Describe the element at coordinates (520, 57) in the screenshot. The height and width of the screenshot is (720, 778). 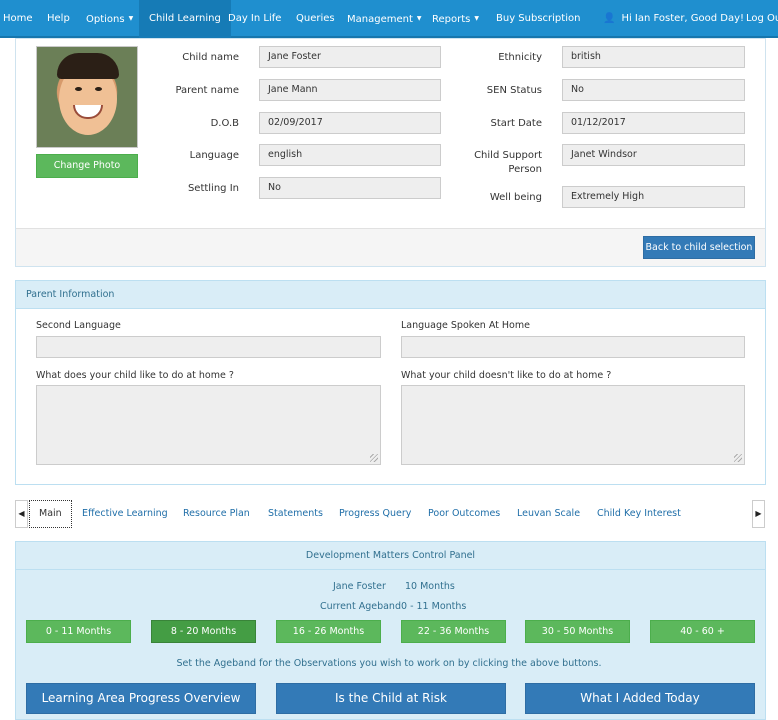
I see `ethnicity-label: Ethnicity` at that location.